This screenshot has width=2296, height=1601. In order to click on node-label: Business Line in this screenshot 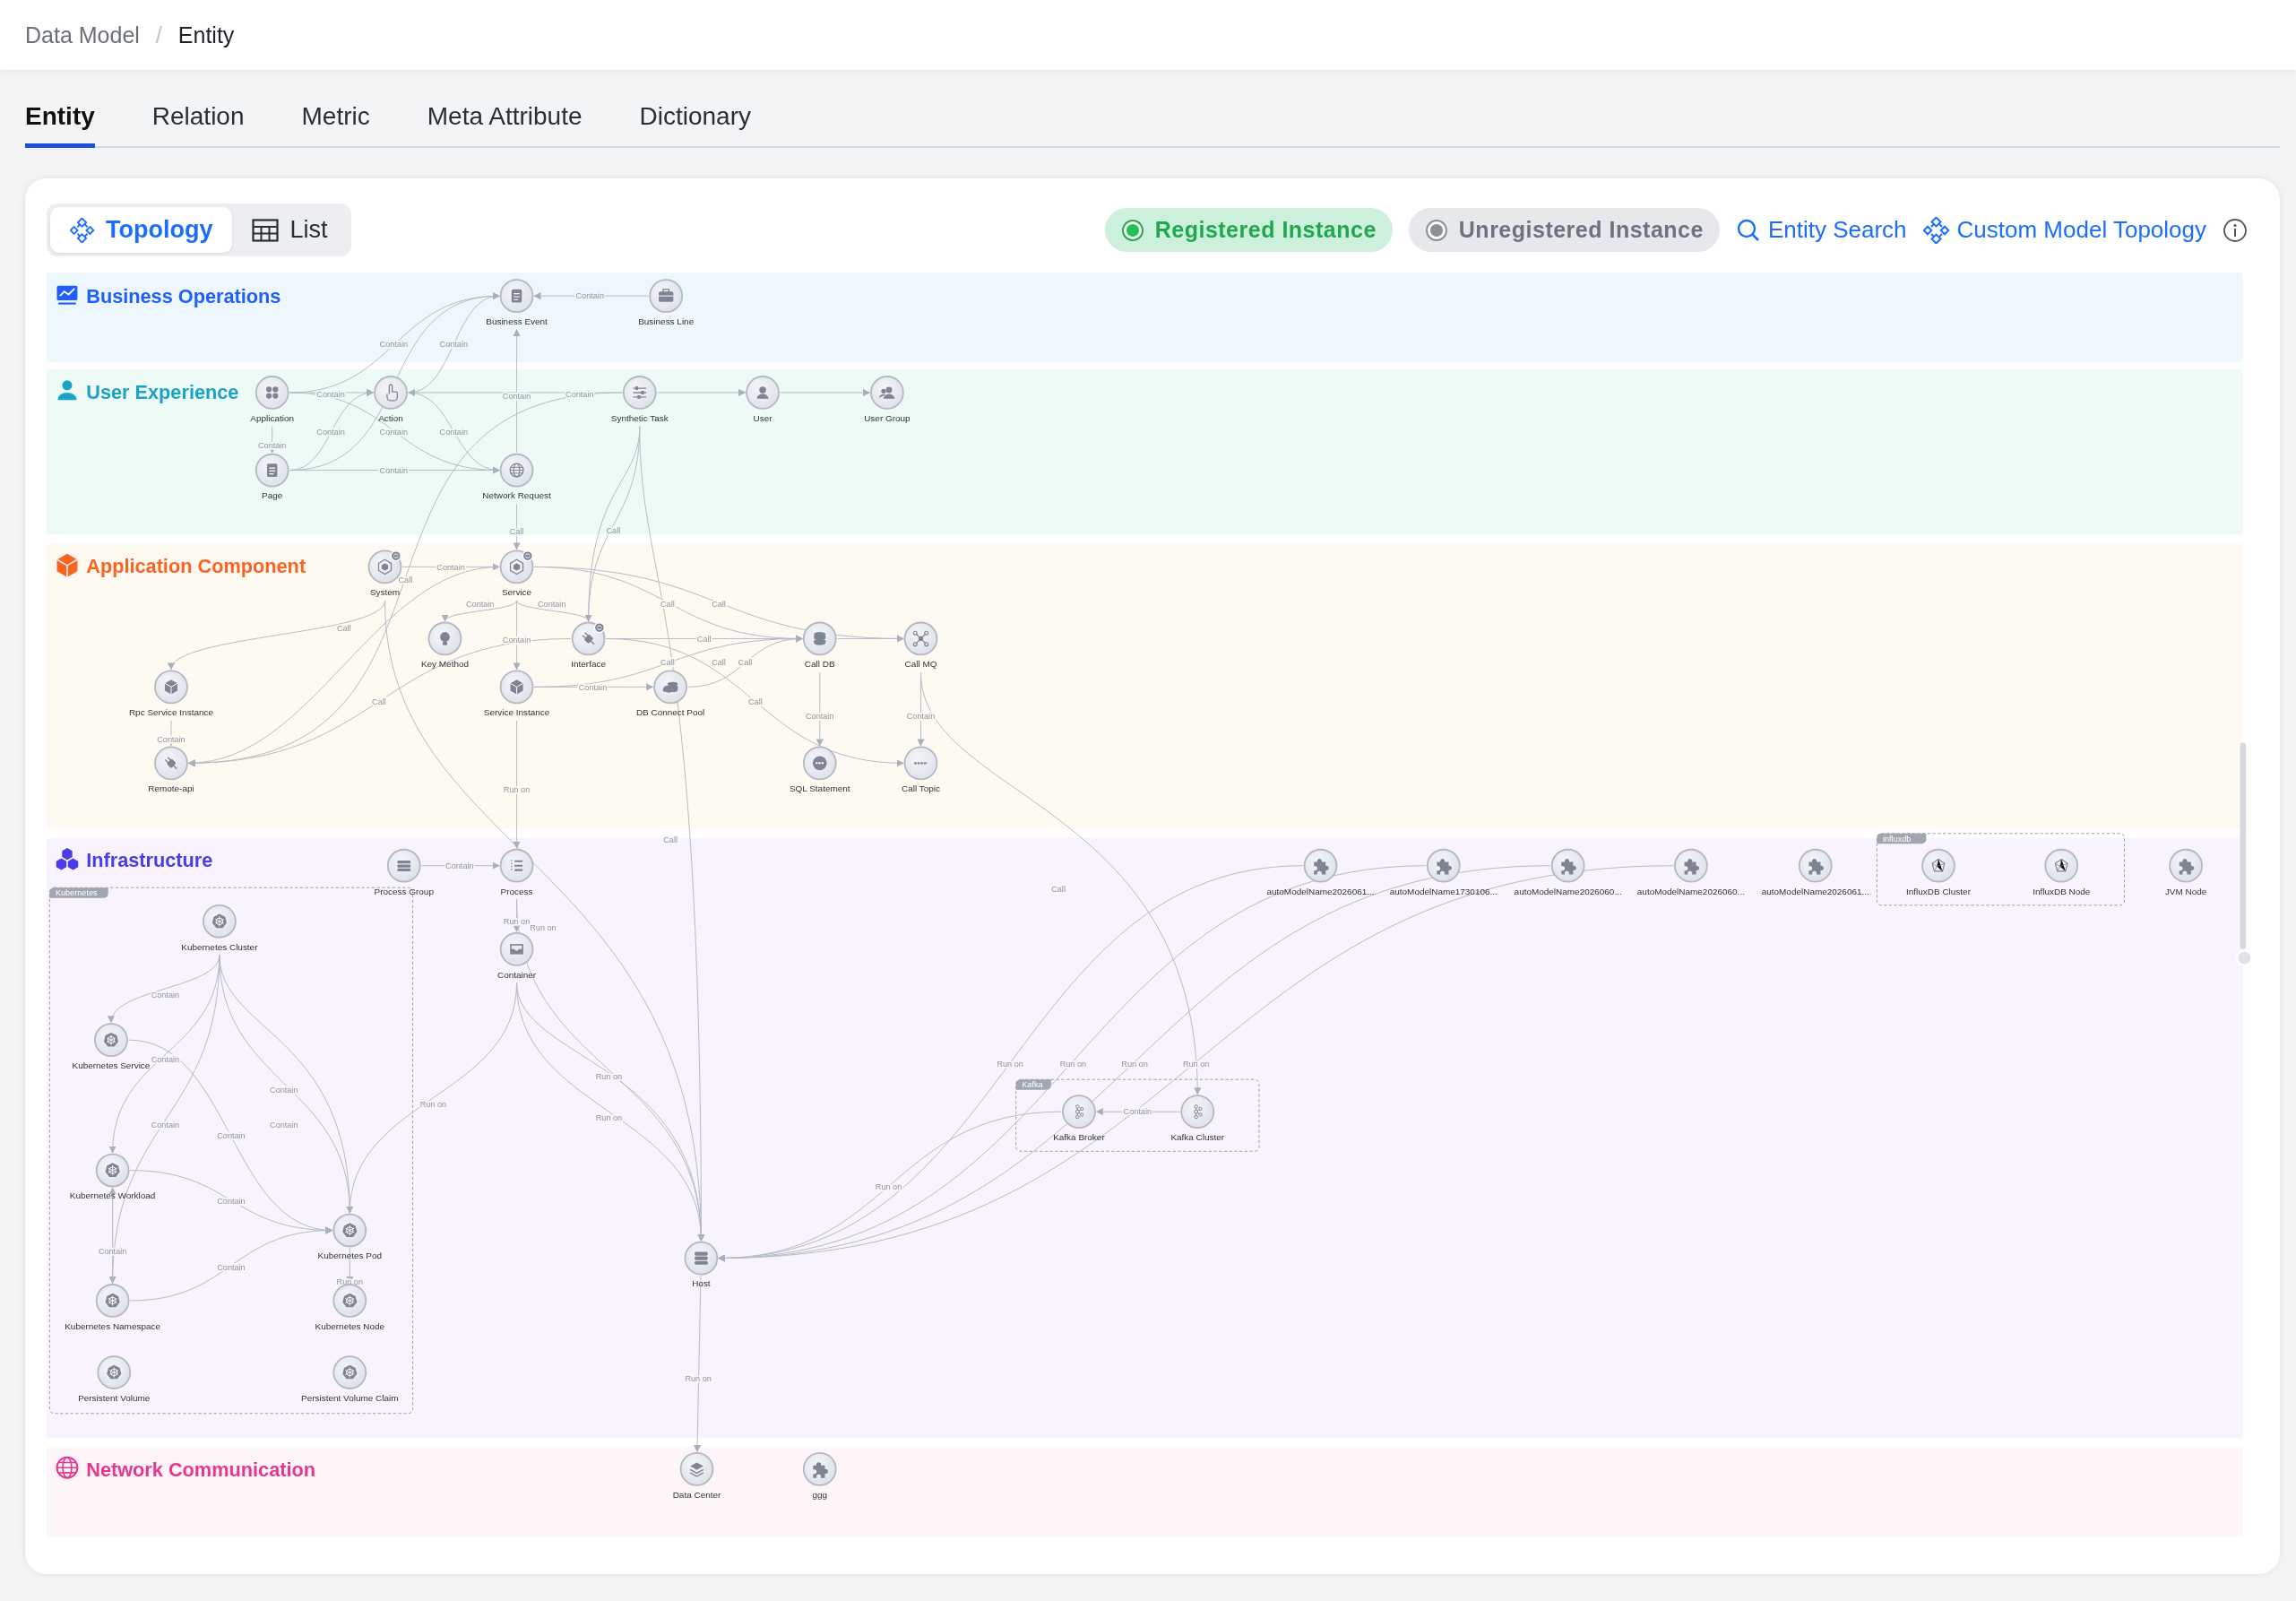, I will do `click(666, 321)`.